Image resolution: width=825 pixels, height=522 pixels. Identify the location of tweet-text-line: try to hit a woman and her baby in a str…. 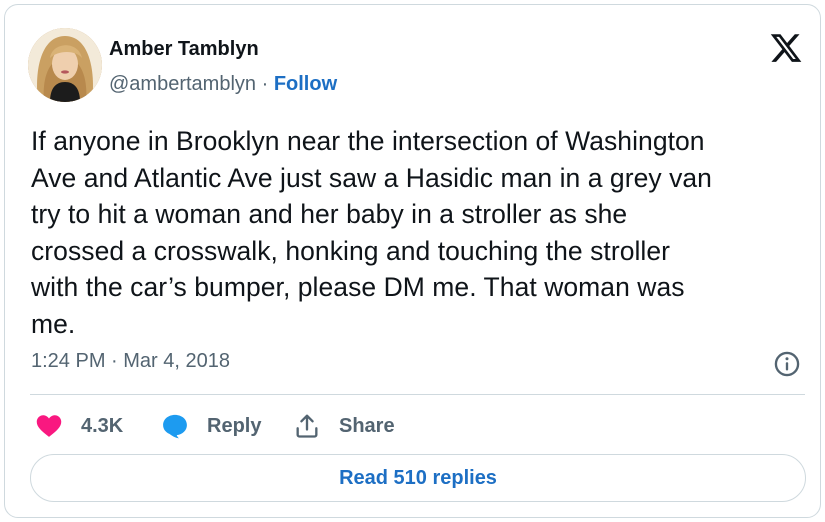
(329, 214).